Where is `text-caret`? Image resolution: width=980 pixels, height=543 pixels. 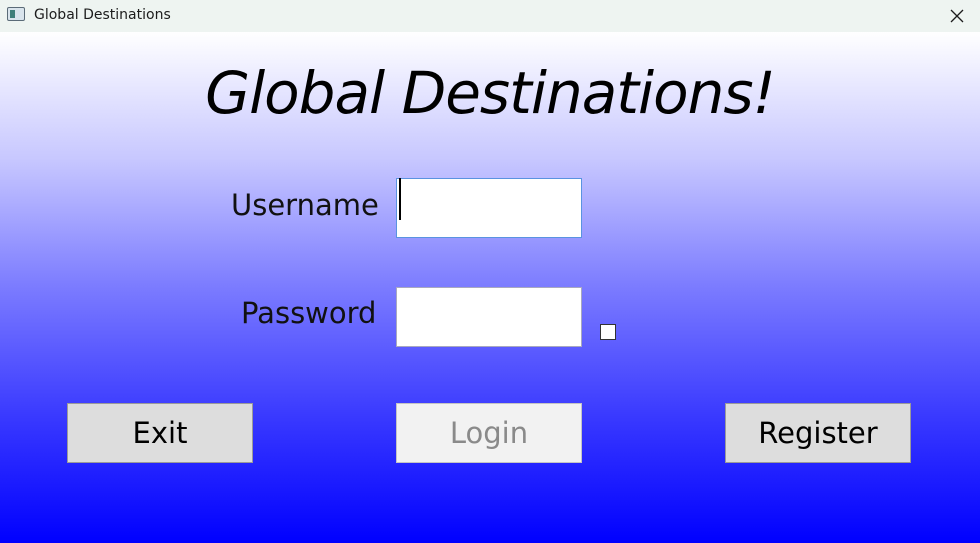 text-caret is located at coordinates (400, 199).